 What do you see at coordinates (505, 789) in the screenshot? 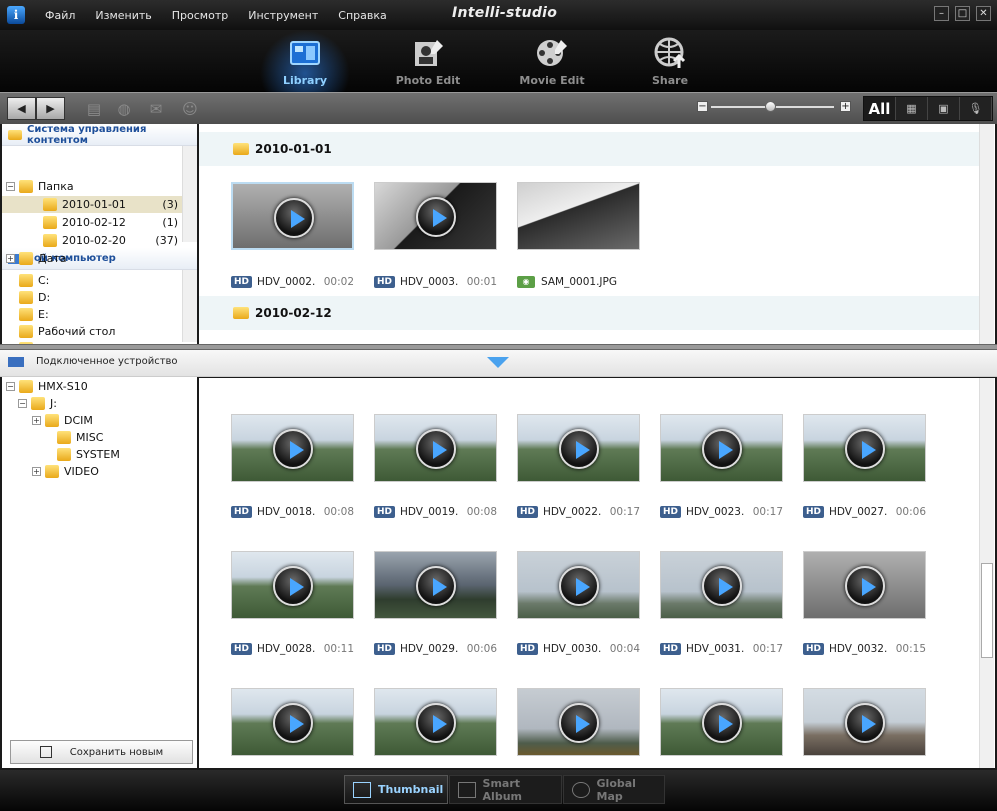
I see `tab-smart-album: Smart Album` at bounding box center [505, 789].